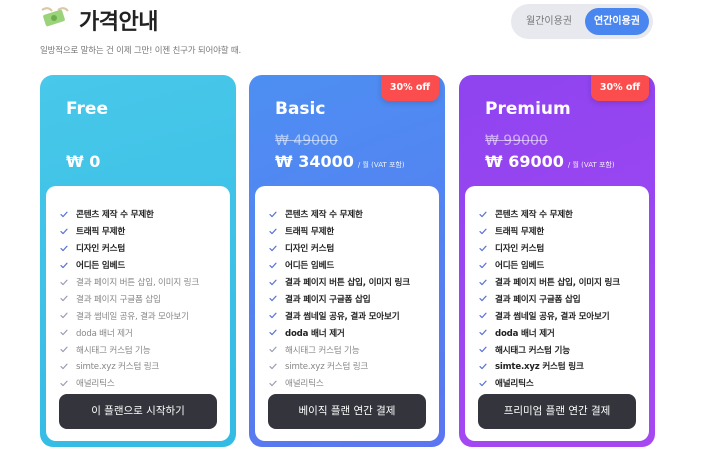 This screenshot has height=452, width=703. I want to click on feature-item: 디자인 커스텀, so click(129, 248).